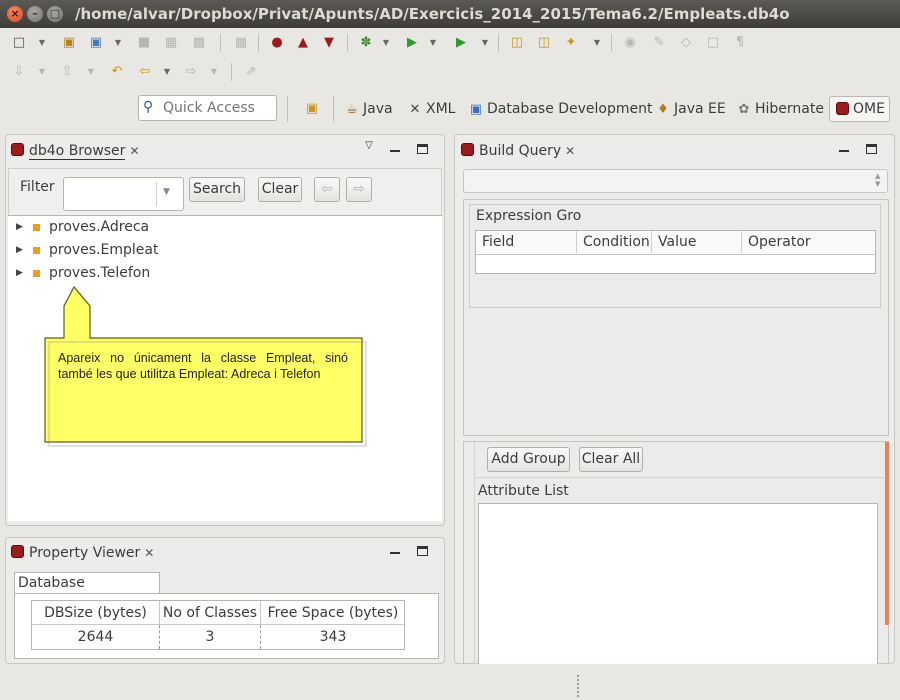  What do you see at coordinates (611, 459) in the screenshot?
I see `clear-all-button: Clear All` at bounding box center [611, 459].